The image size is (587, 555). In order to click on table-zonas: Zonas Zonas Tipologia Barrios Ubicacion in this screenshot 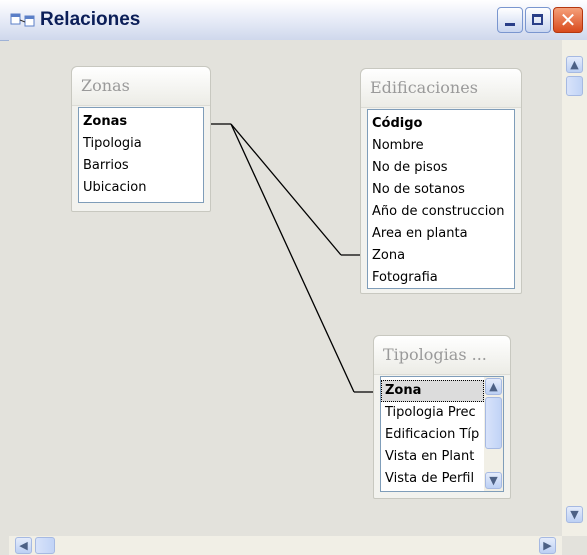, I will do `click(141, 139)`.